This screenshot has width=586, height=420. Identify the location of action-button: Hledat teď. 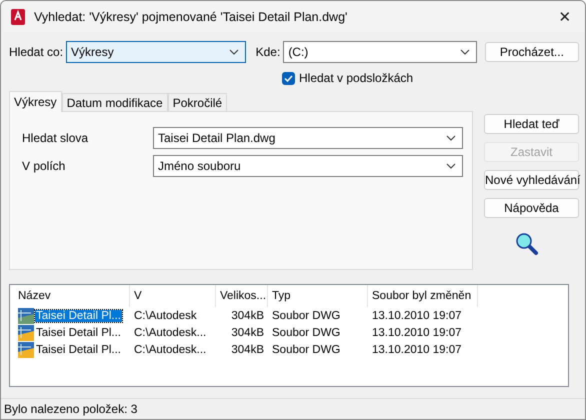
(531, 124).